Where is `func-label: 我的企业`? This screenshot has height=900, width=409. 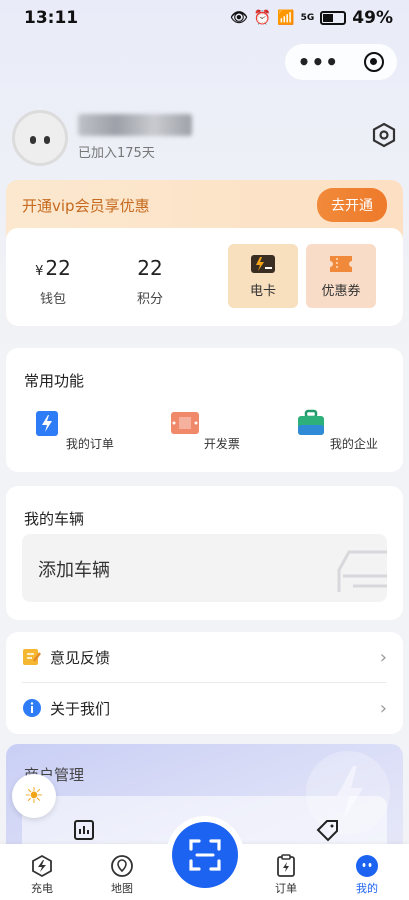
func-label: 我的企业 is located at coordinates (353, 444).